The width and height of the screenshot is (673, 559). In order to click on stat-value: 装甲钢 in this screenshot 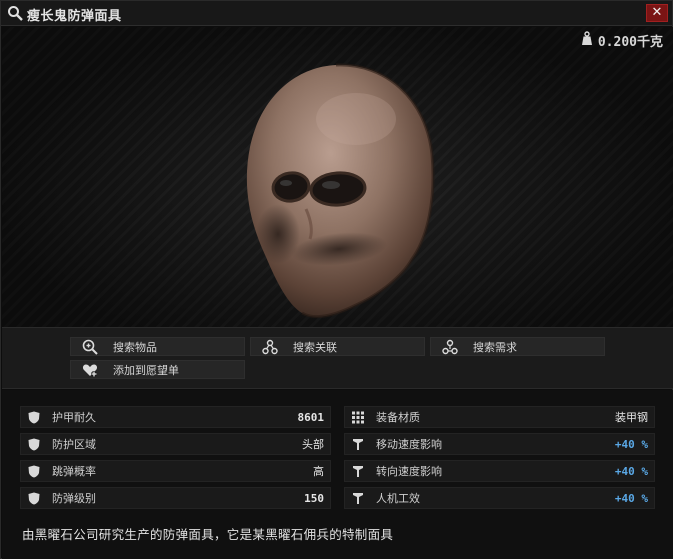, I will do `click(631, 417)`.